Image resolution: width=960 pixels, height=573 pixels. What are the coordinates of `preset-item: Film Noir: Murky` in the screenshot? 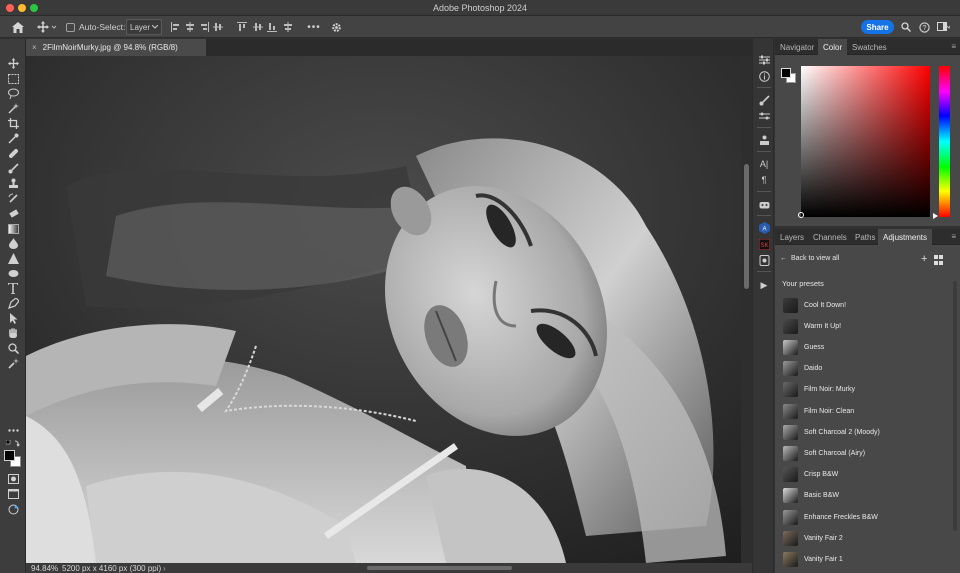 It's located at (865, 390).